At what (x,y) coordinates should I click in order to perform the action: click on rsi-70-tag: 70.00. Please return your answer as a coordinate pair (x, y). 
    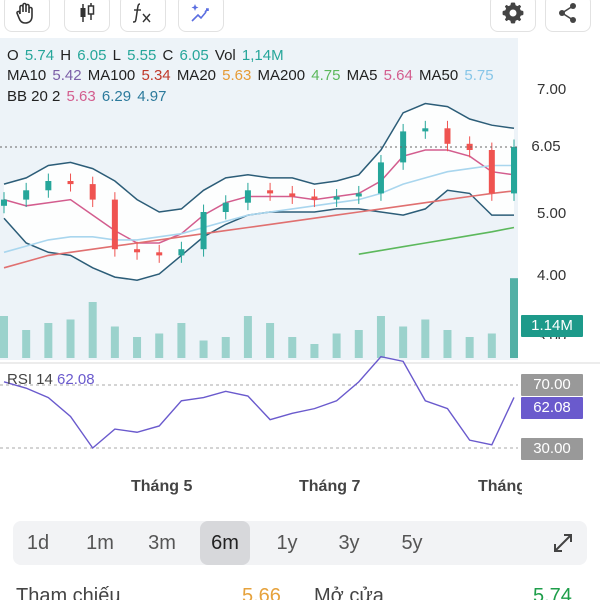
    Looking at the image, I should click on (552, 385).